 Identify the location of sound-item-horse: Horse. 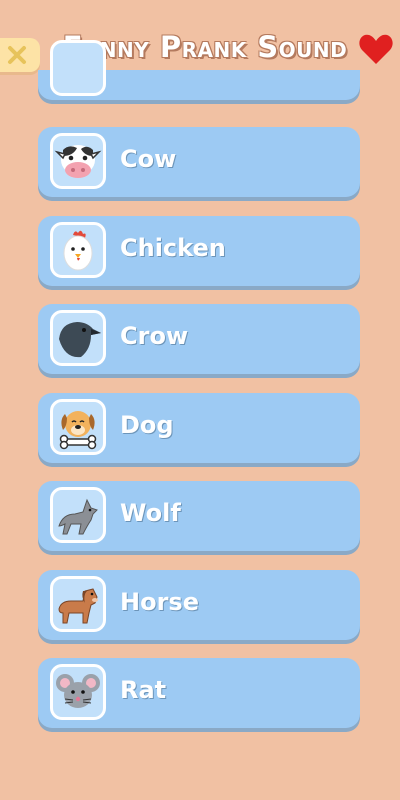
(199, 605).